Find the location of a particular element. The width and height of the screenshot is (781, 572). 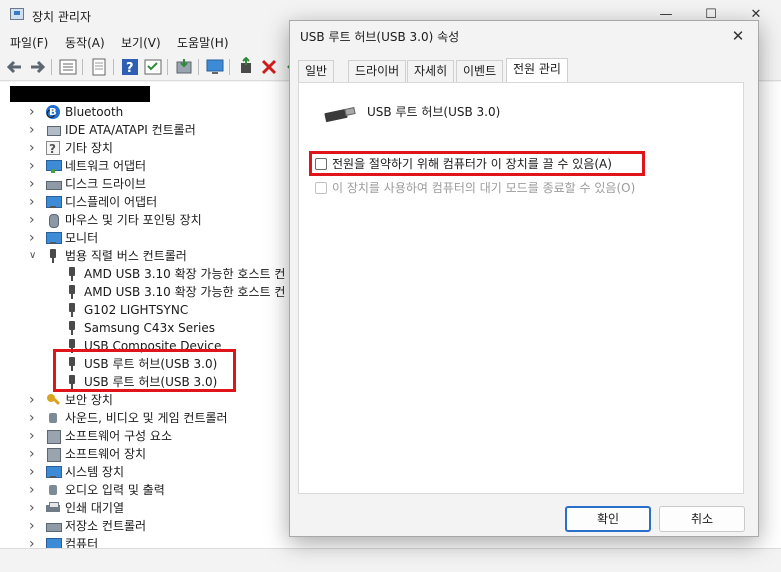

redacted-computer-name is located at coordinates (80, 94).